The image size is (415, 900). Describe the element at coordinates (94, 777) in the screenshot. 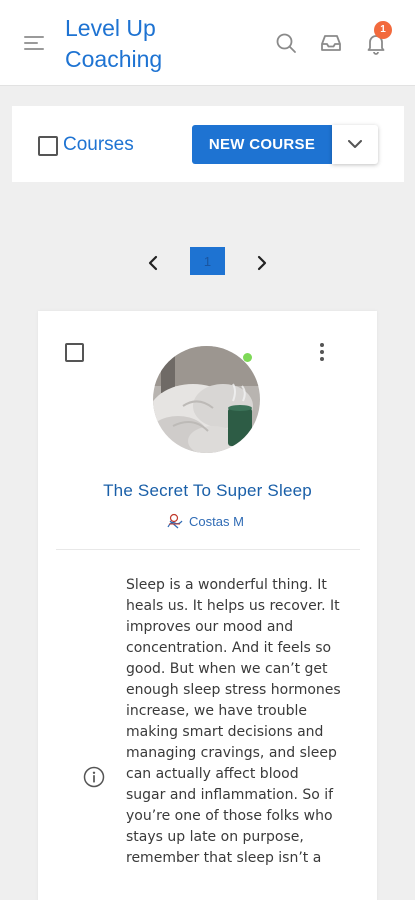

I see `info-icon` at that location.